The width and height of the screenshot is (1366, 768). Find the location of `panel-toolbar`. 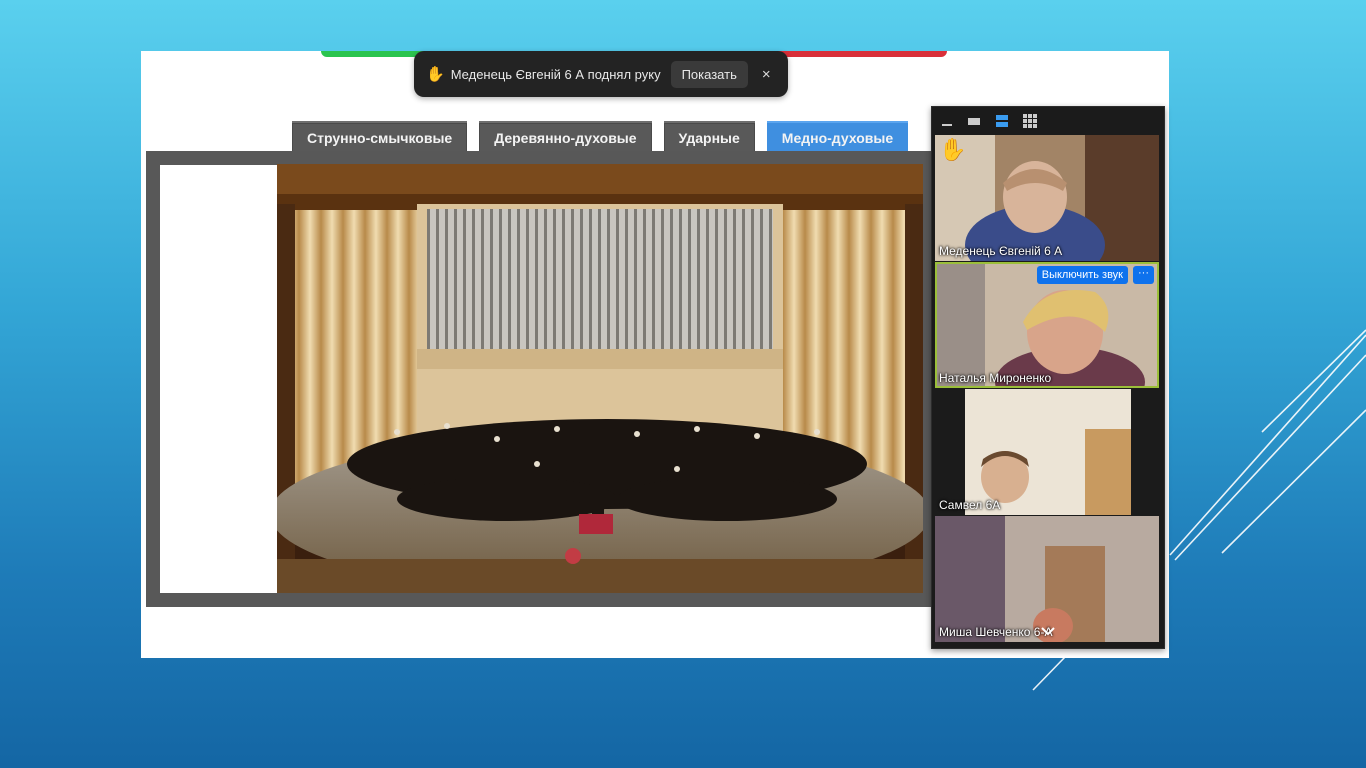

panel-toolbar is located at coordinates (1048, 120).